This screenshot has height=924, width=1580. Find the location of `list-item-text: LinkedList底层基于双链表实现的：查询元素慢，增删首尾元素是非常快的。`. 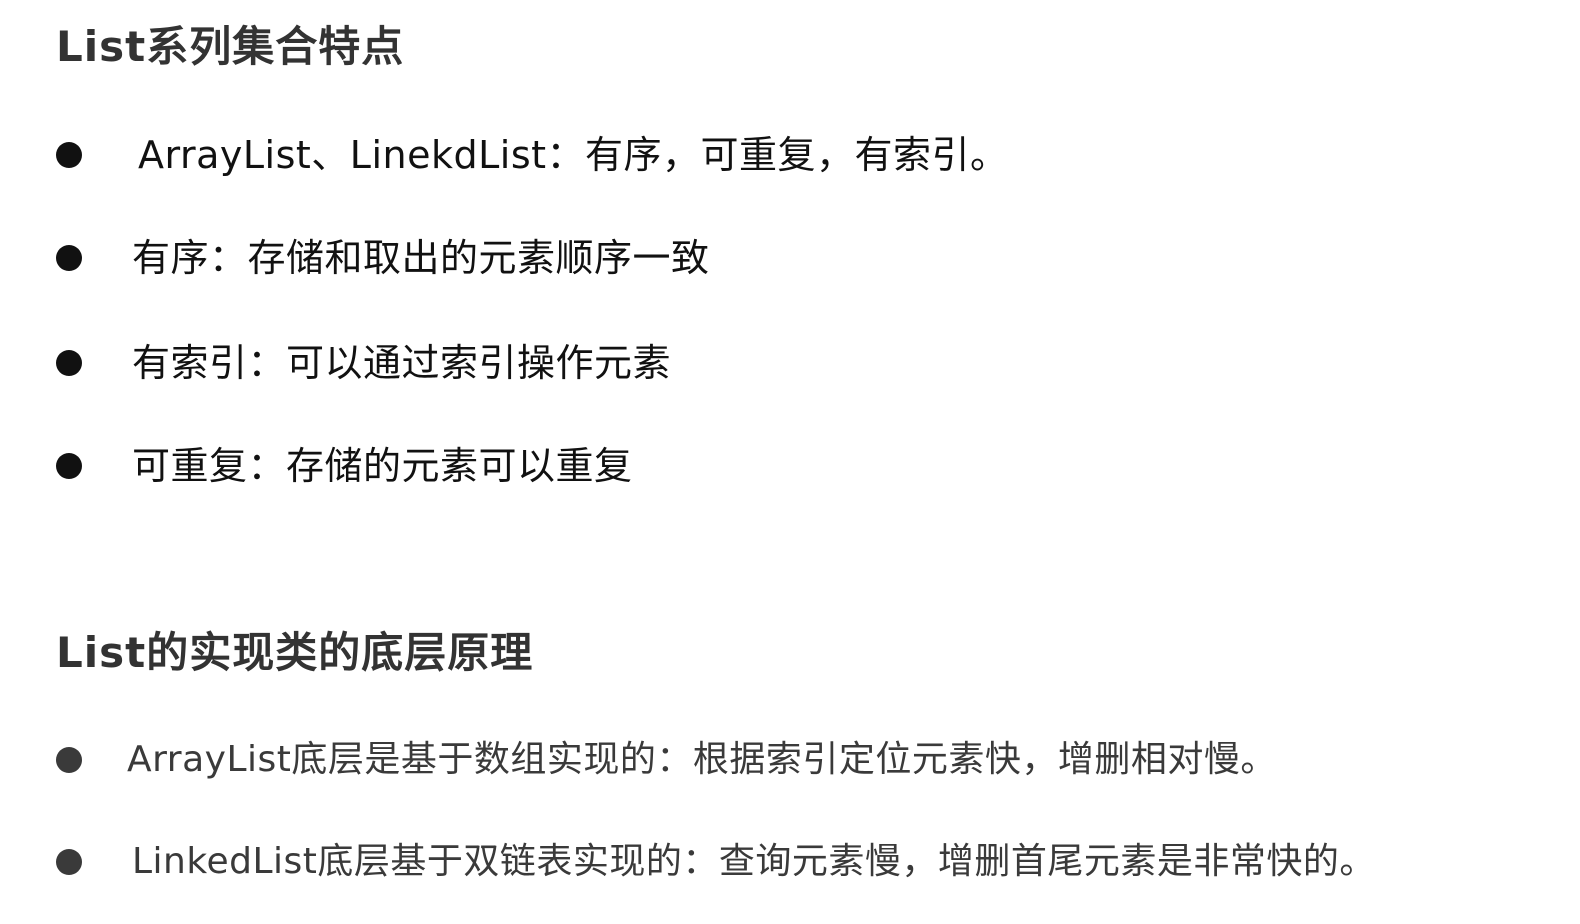

list-item-text: LinkedList底层基于双链表实现的：查询元素慢，增删首尾元素是非常快的。 is located at coordinates (754, 861).